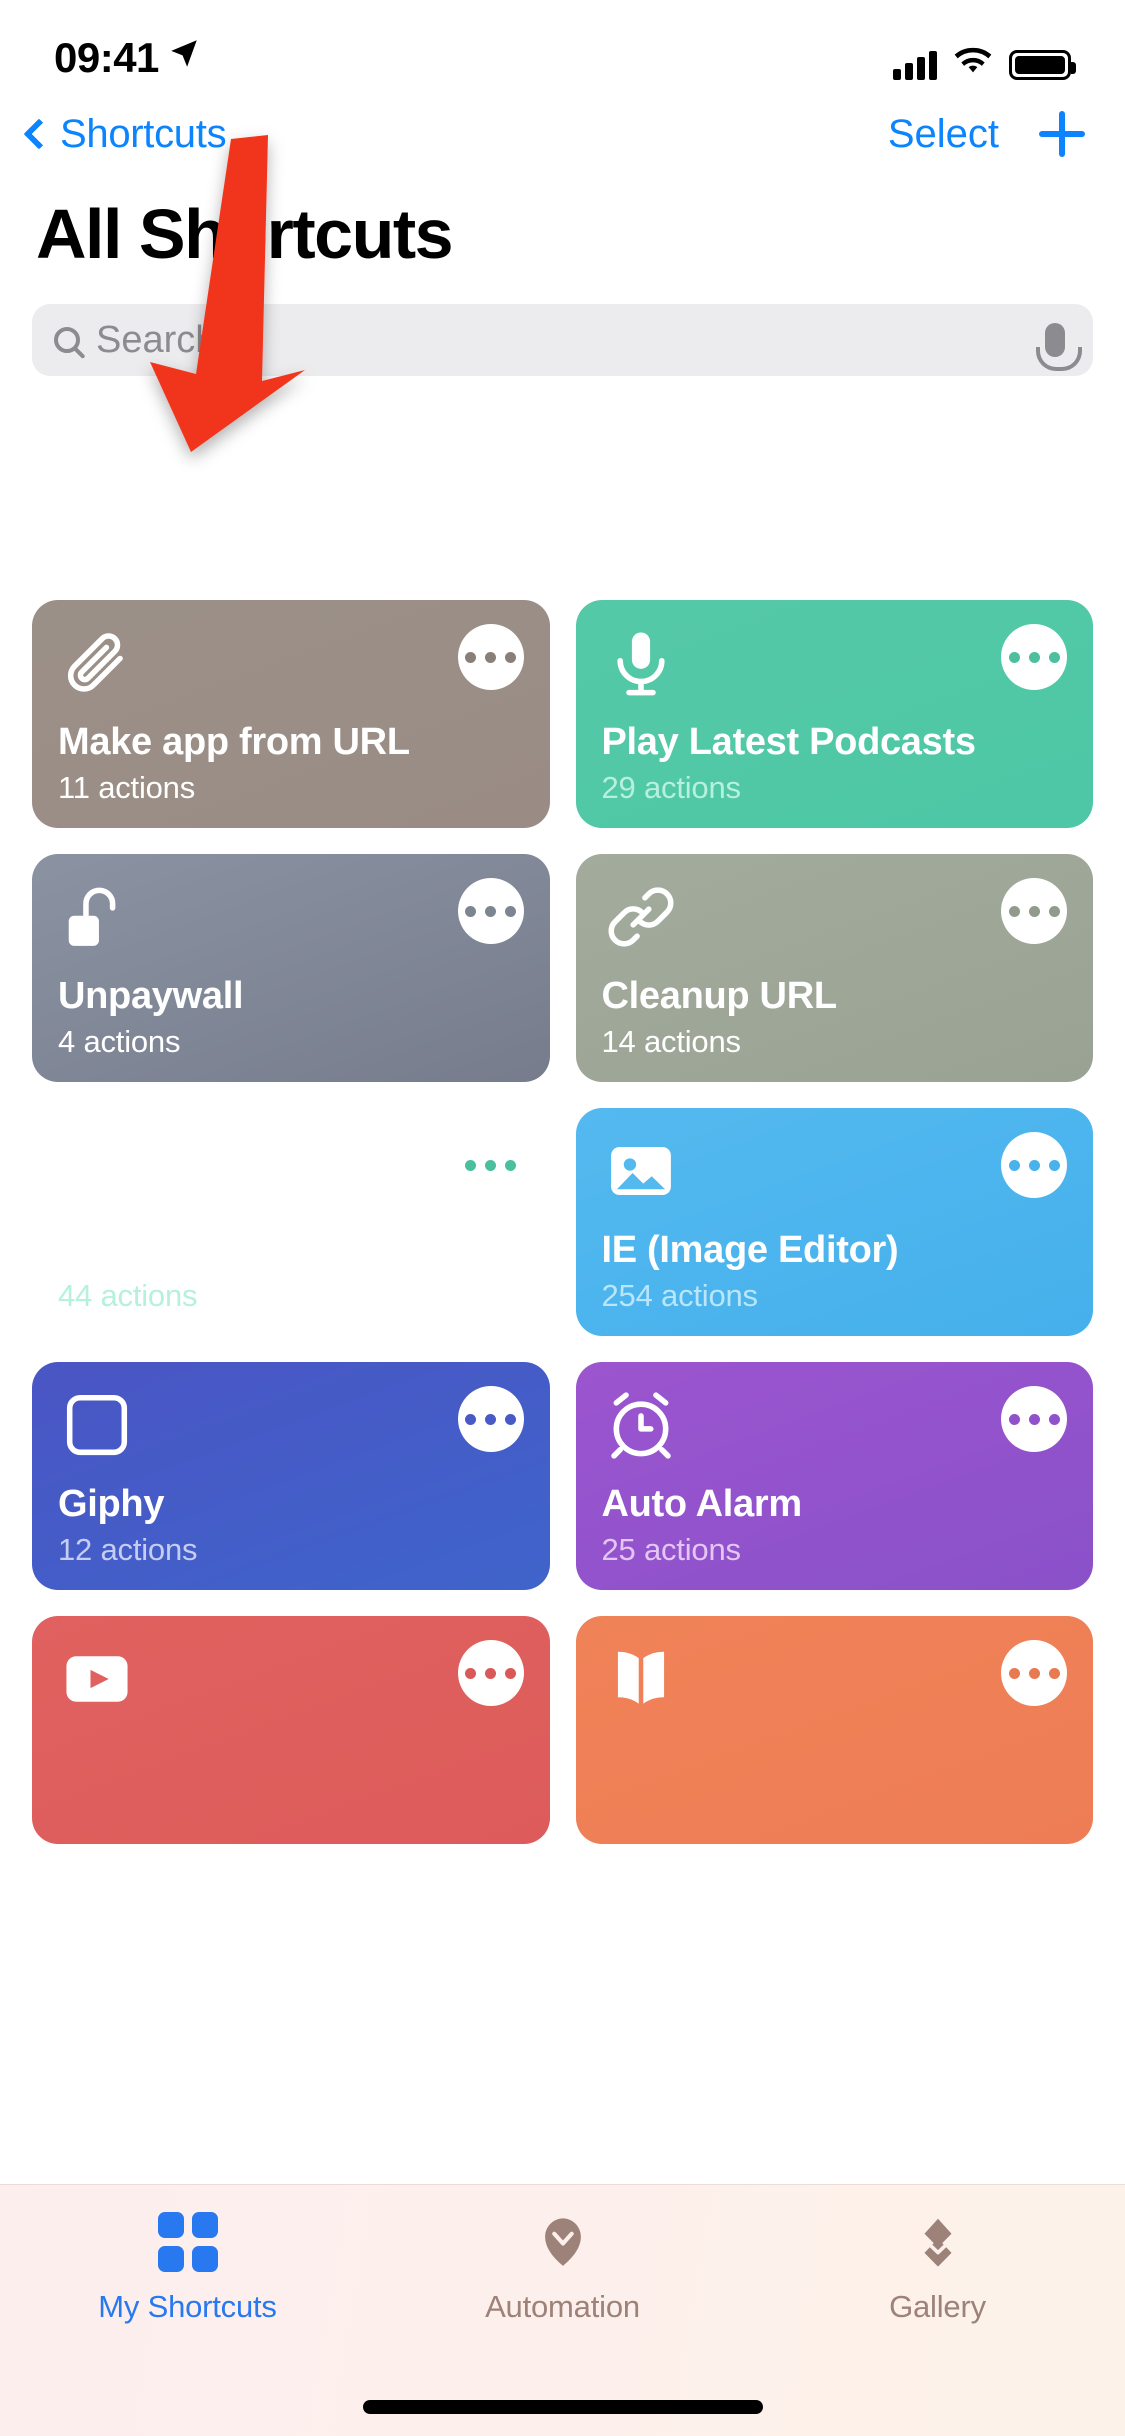  Describe the element at coordinates (834, 1222) in the screenshot. I see `shortcut-card: IE (Image Editor) 254 actions` at that location.